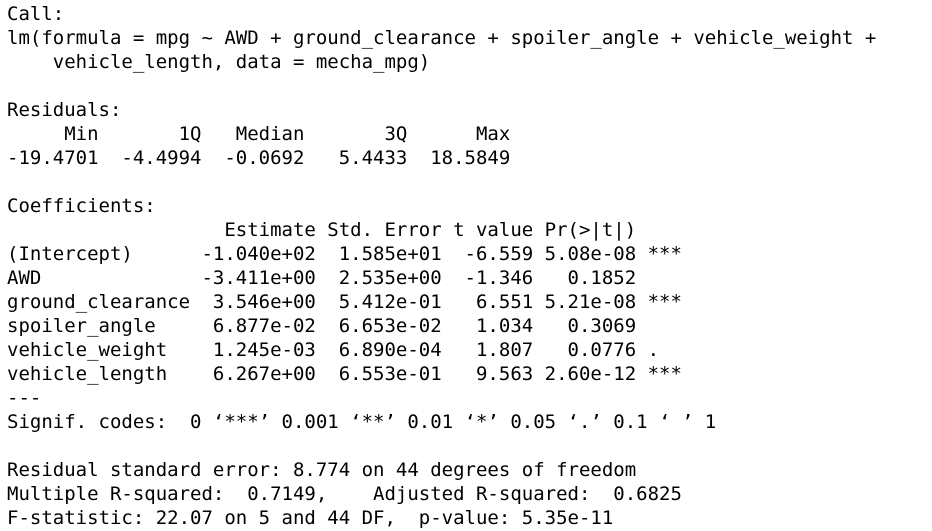 This screenshot has width=932, height=531. Describe the element at coordinates (344, 278) in the screenshot. I see `coef-row-awd: AWD -3.411e+00 2.535e+00 -1.346 0.1852` at that location.